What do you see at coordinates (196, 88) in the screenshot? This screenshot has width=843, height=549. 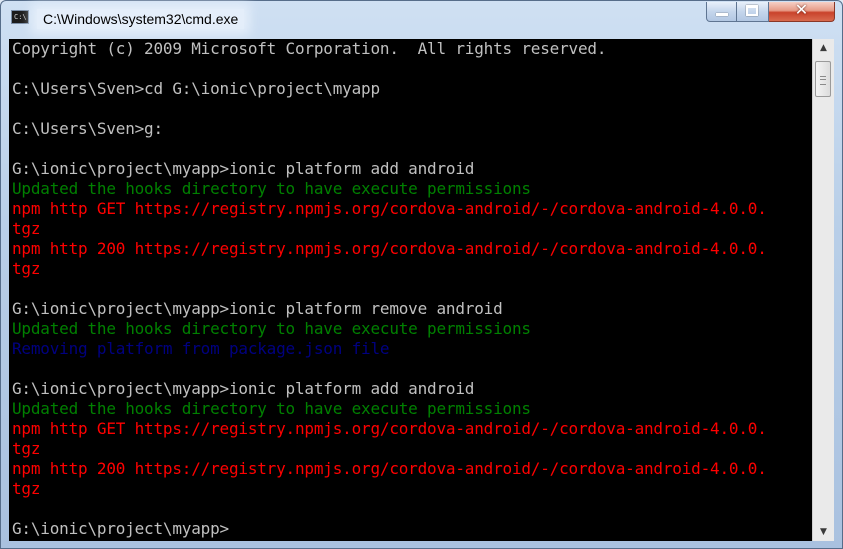 I see `console-line: C:\Users\Sven>cd G:\ionic\project\myapp` at bounding box center [196, 88].